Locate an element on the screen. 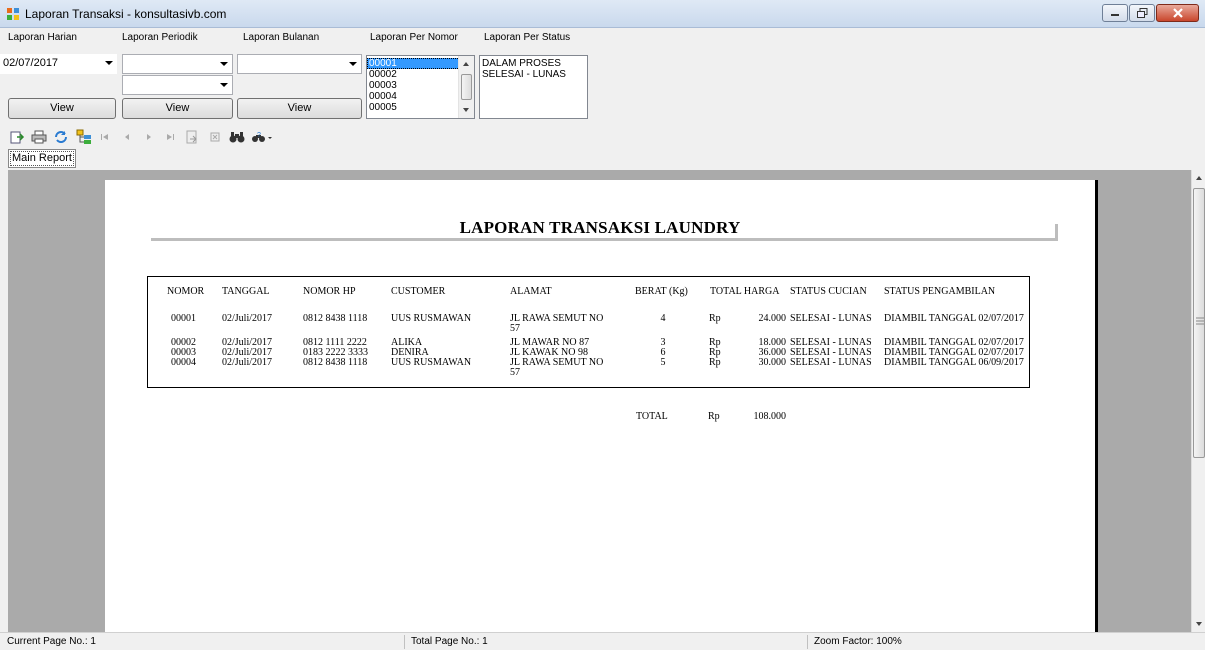 The height and width of the screenshot is (650, 1205). cell-nomor: 00004 is located at coordinates (183, 362).